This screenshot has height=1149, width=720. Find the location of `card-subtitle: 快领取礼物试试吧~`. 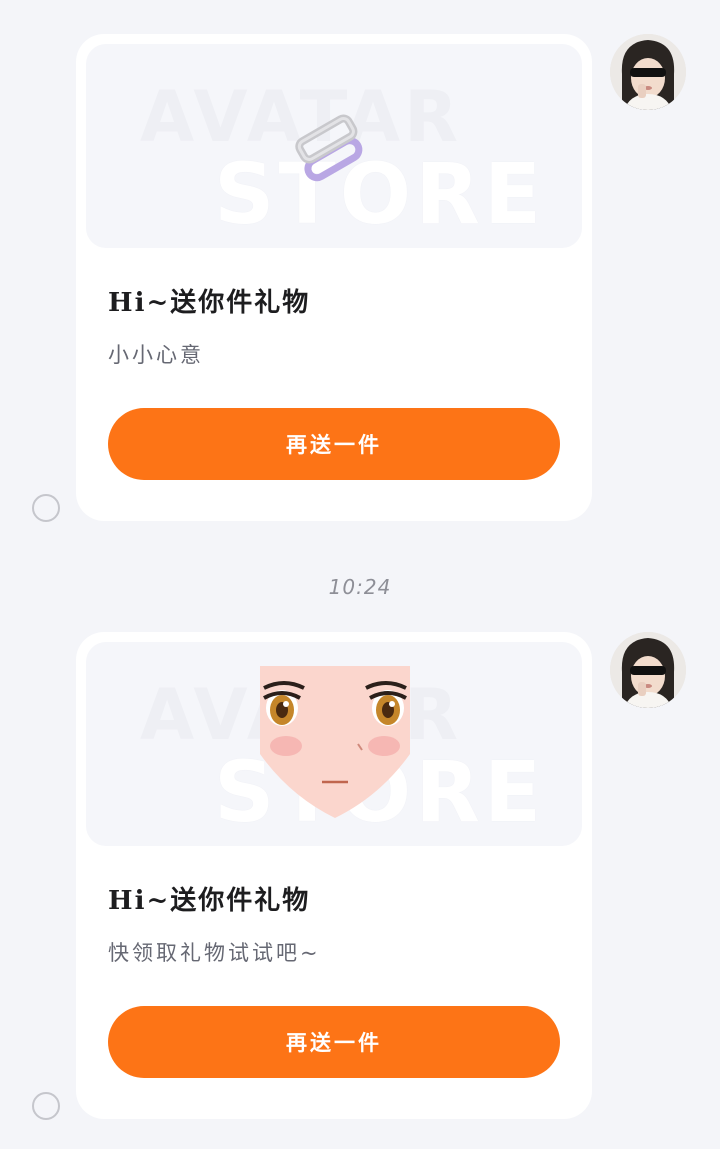

card-subtitle: 快领取礼物试试吧~ is located at coordinates (214, 953).